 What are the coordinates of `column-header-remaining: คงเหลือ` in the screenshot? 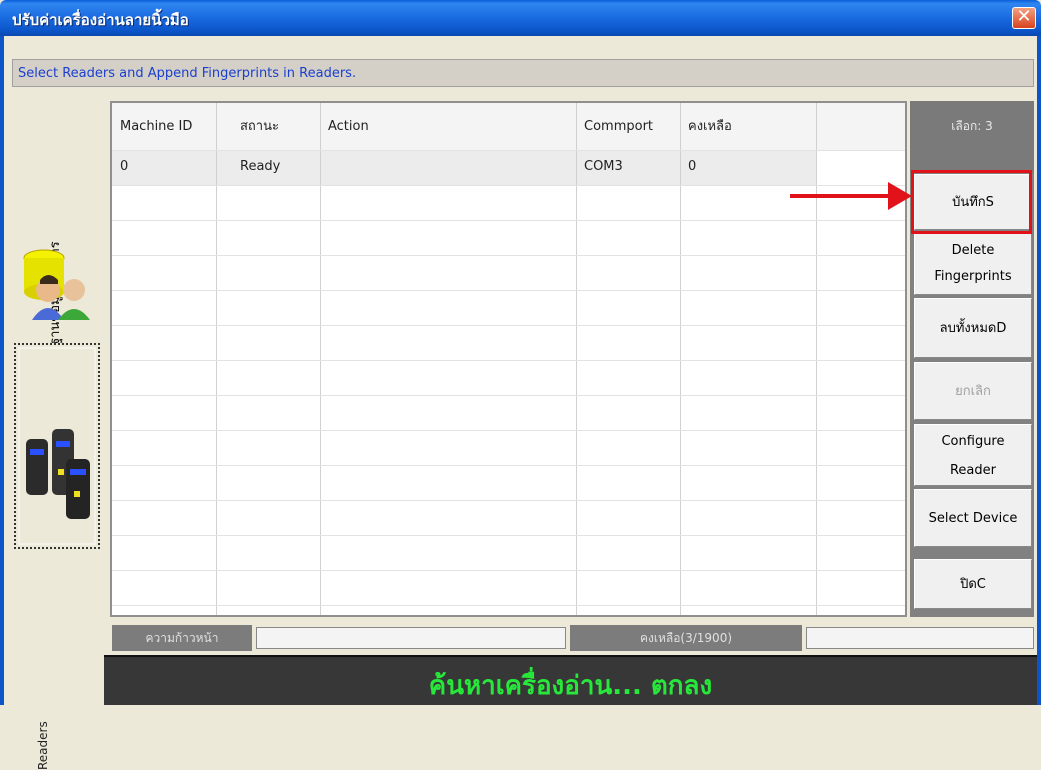 It's located at (748, 127).